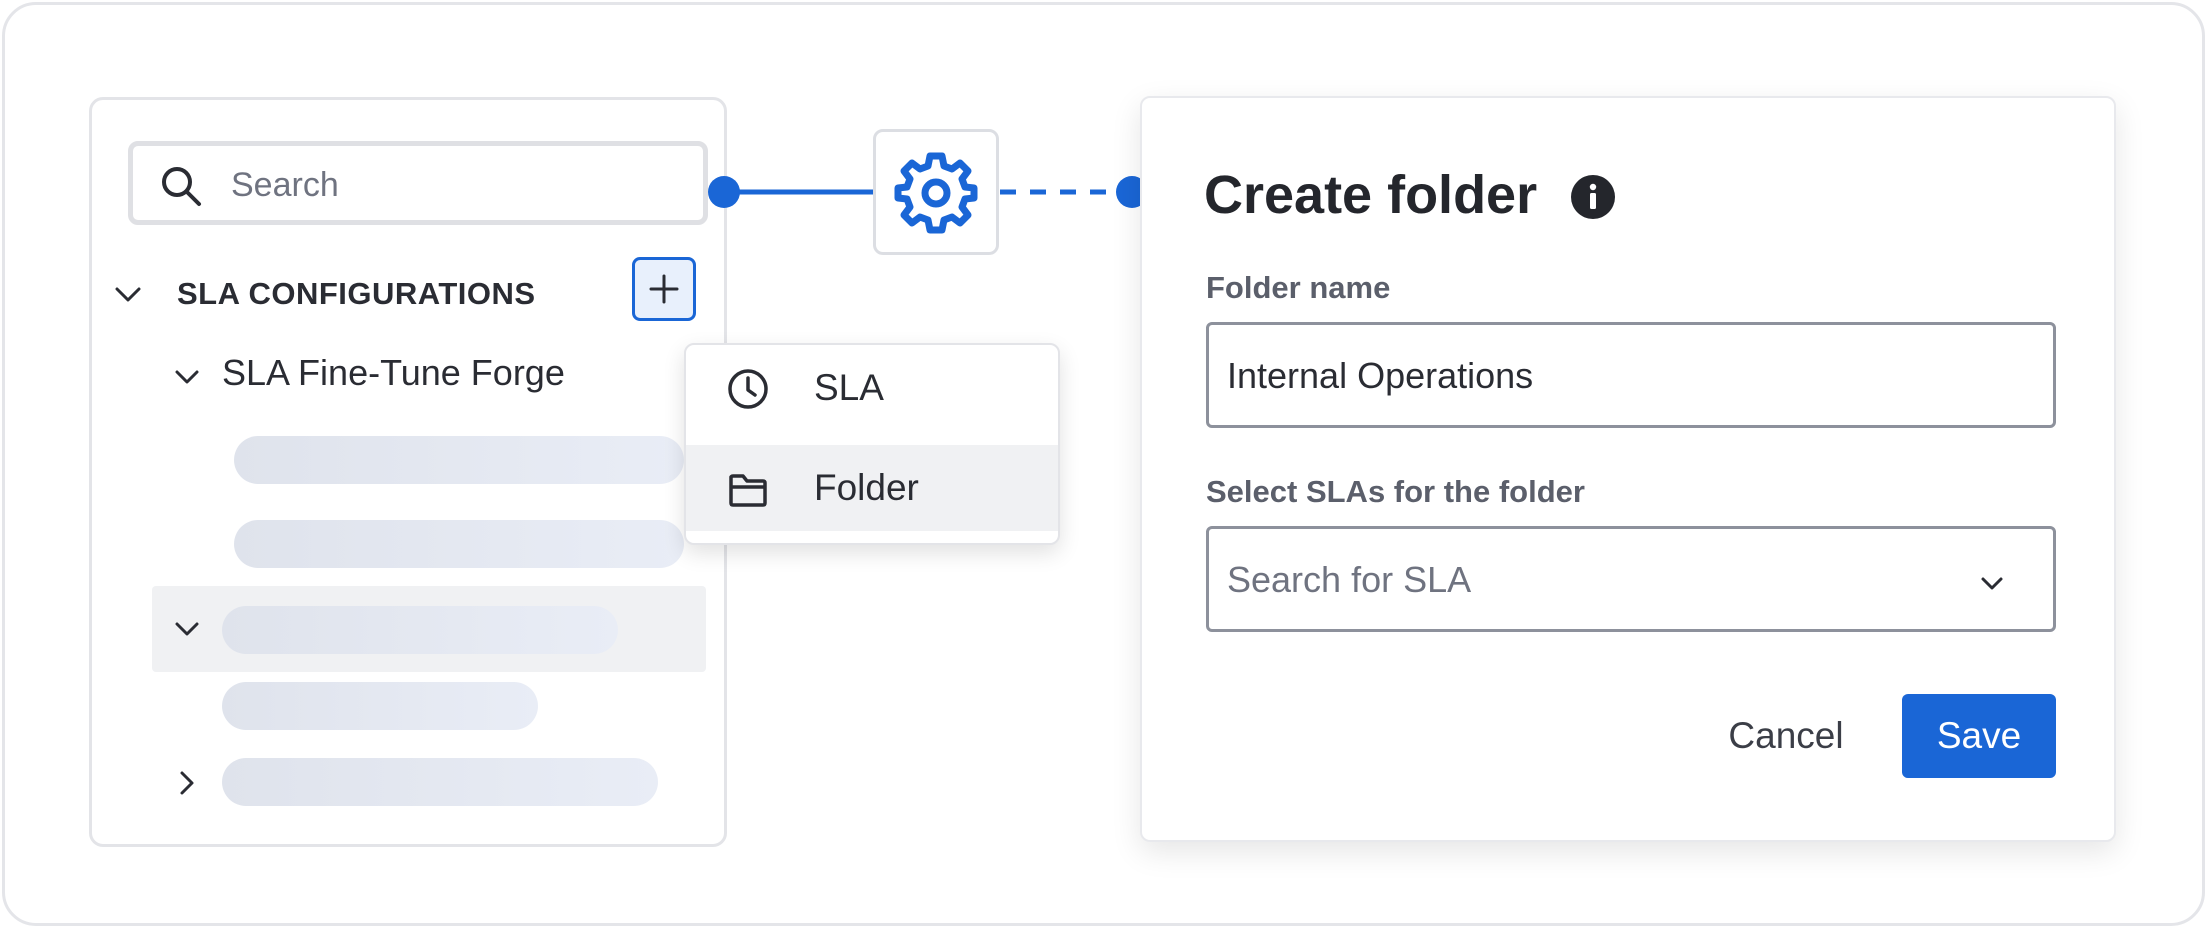 The height and width of the screenshot is (928, 2208). I want to click on section-header-sla-configurations: SLA CONFIGURATIONS, so click(412, 294).